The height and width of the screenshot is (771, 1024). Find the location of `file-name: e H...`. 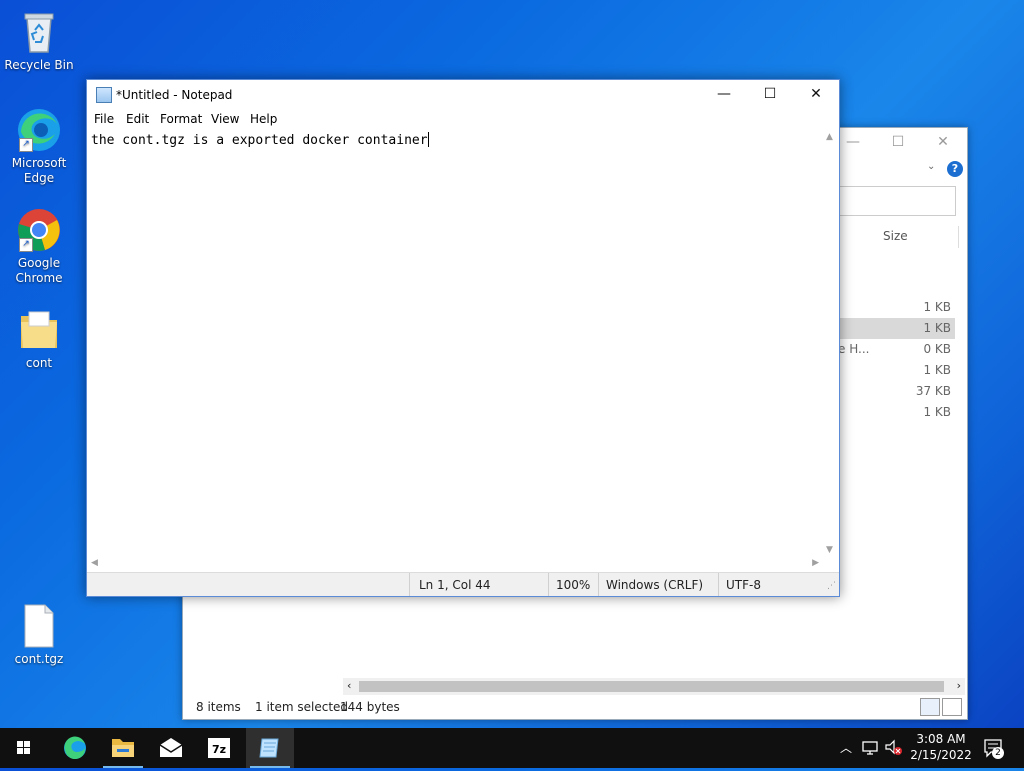

file-name: e H... is located at coordinates (854, 349).